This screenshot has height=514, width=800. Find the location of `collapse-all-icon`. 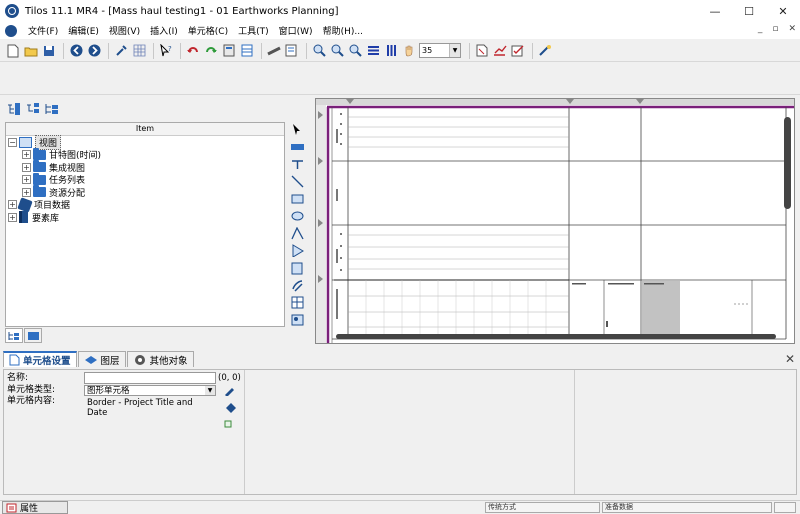

collapse-all-icon is located at coordinates (33, 110).